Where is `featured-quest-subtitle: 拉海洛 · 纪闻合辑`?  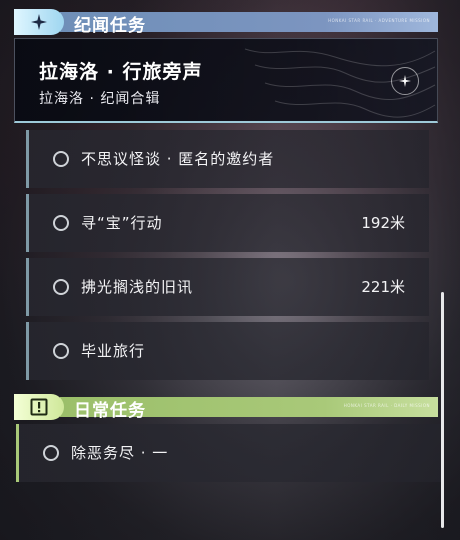
featured-quest-subtitle: 拉海洛 · 纪闻合辑 is located at coordinates (100, 99).